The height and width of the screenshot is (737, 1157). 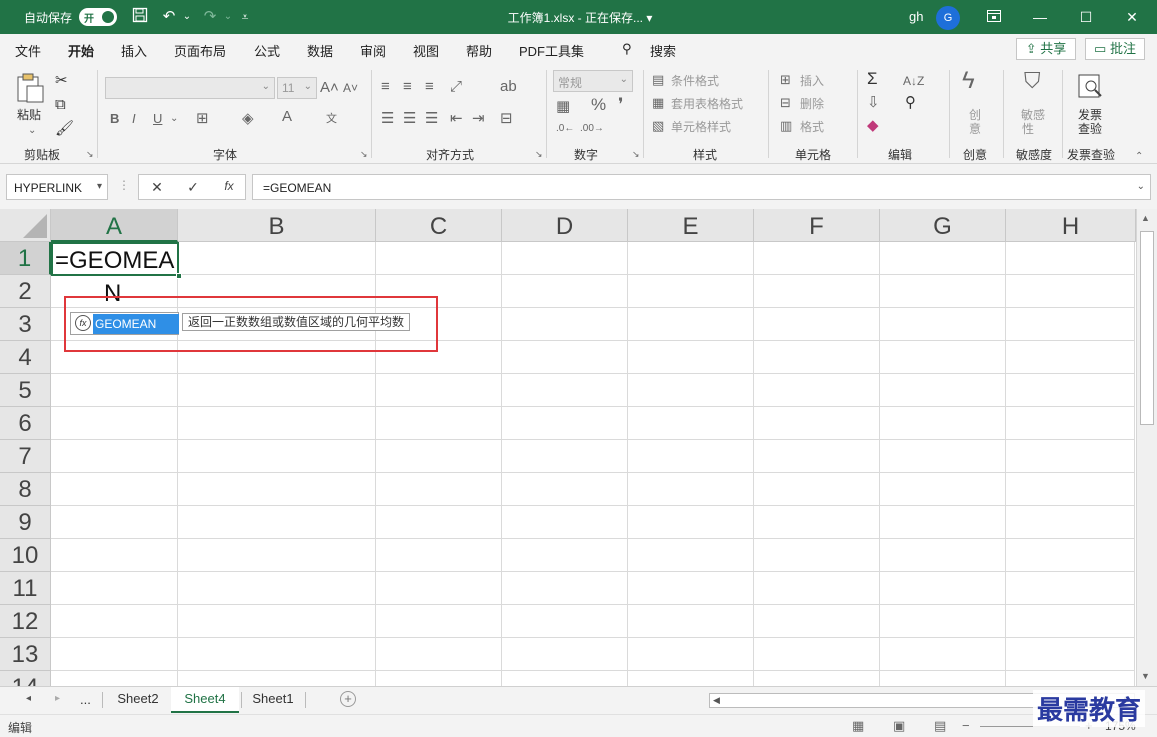 What do you see at coordinates (1146, 447) in the screenshot?
I see `vertical-scrollbar: ▲ ▼` at bounding box center [1146, 447].